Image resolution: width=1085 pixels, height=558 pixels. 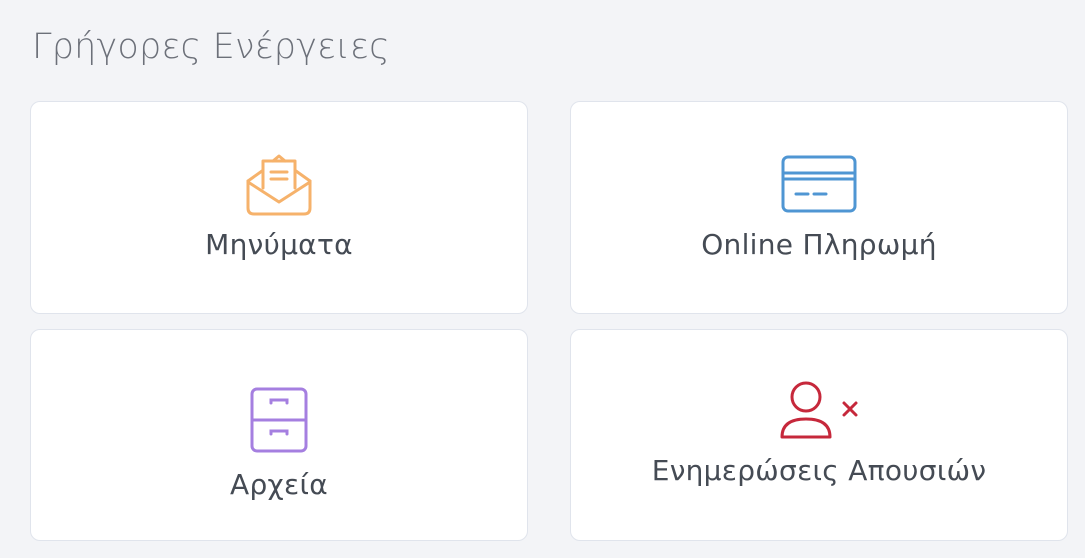 I want to click on section-title: Γρήγορες Ενέργειες, so click(x=211, y=47).